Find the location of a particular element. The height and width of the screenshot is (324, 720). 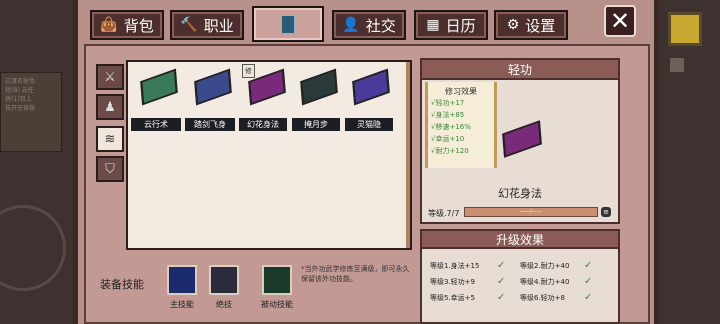

upgrade-row: 等级4.耐力+40 is located at coordinates (545, 282).